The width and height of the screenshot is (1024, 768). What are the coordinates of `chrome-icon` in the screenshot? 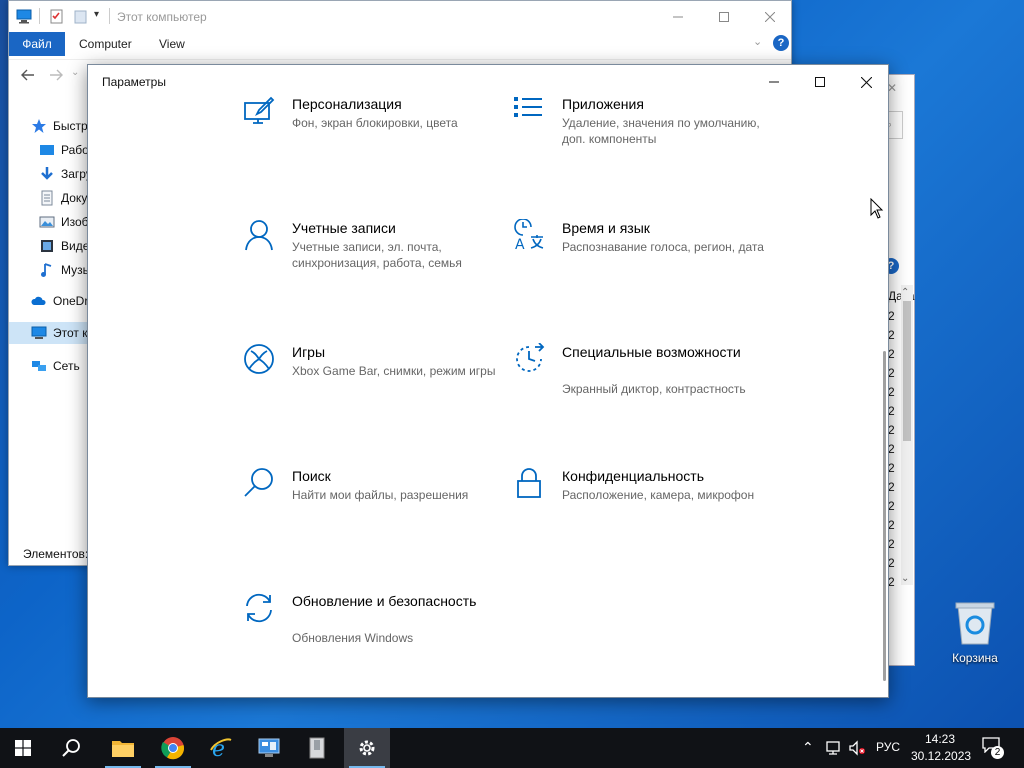 It's located at (173, 748).